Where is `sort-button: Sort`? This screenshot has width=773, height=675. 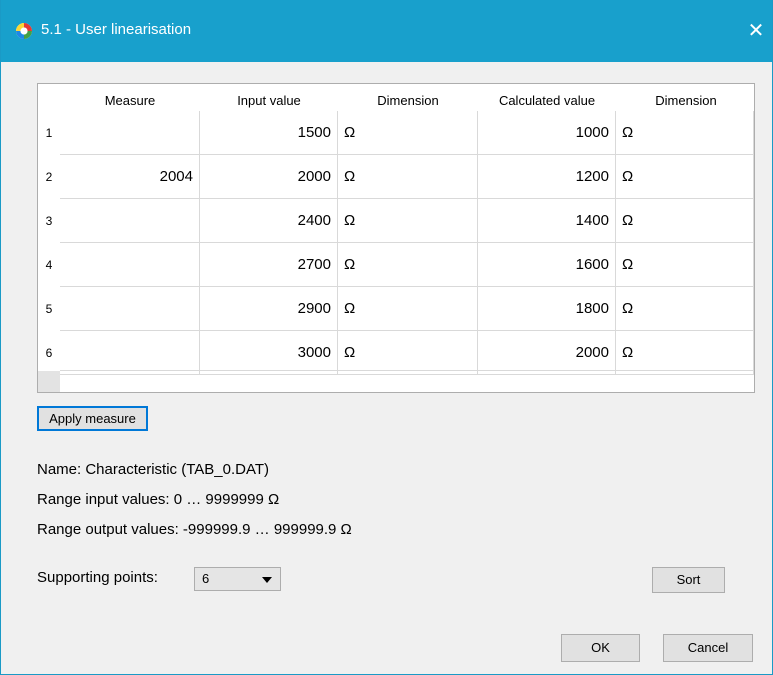
sort-button: Sort is located at coordinates (688, 580).